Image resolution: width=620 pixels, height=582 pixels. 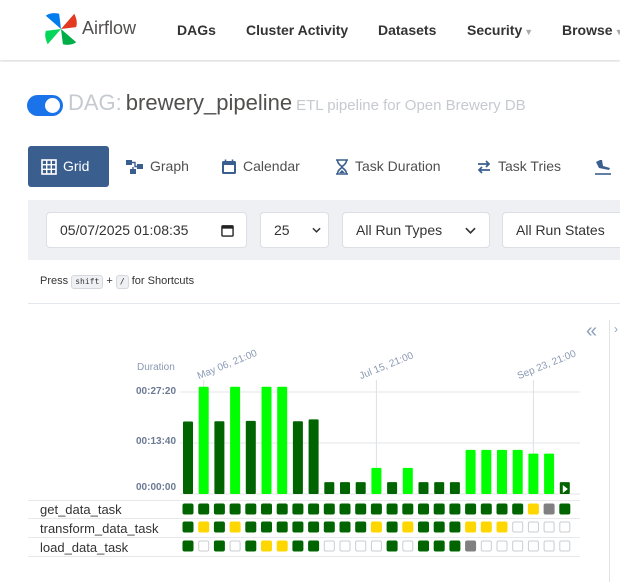 I want to click on tab-task-tries-label: Task Tries, so click(x=530, y=166).